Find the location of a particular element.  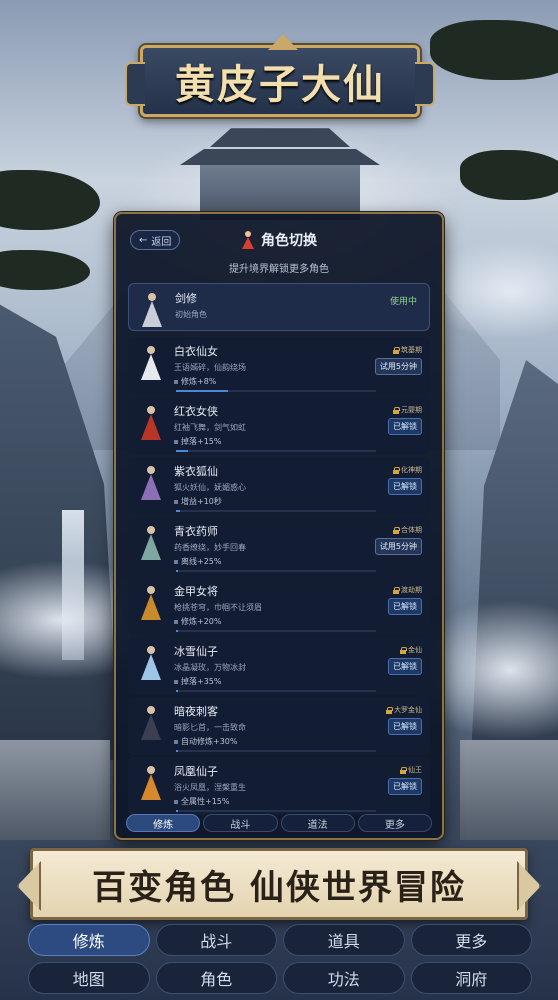

panel-title-group: 角色切换 is located at coordinates (279, 240).